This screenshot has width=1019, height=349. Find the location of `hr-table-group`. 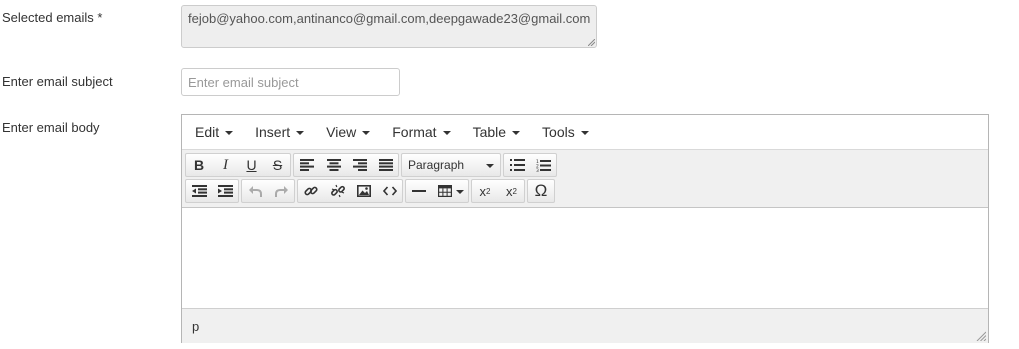

hr-table-group is located at coordinates (437, 191).